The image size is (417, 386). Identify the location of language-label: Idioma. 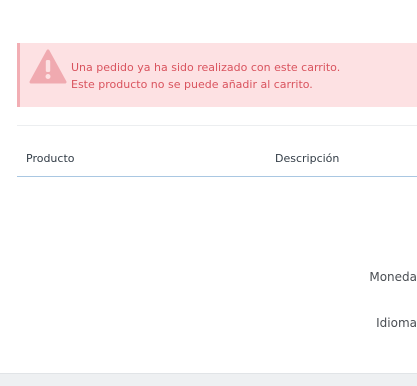
(396, 323).